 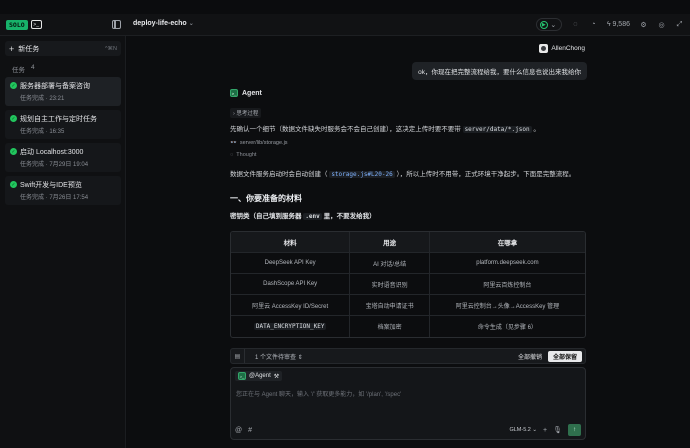 What do you see at coordinates (58, 119) in the screenshot?
I see `task-name: 规划自主工作与定时任务` at bounding box center [58, 119].